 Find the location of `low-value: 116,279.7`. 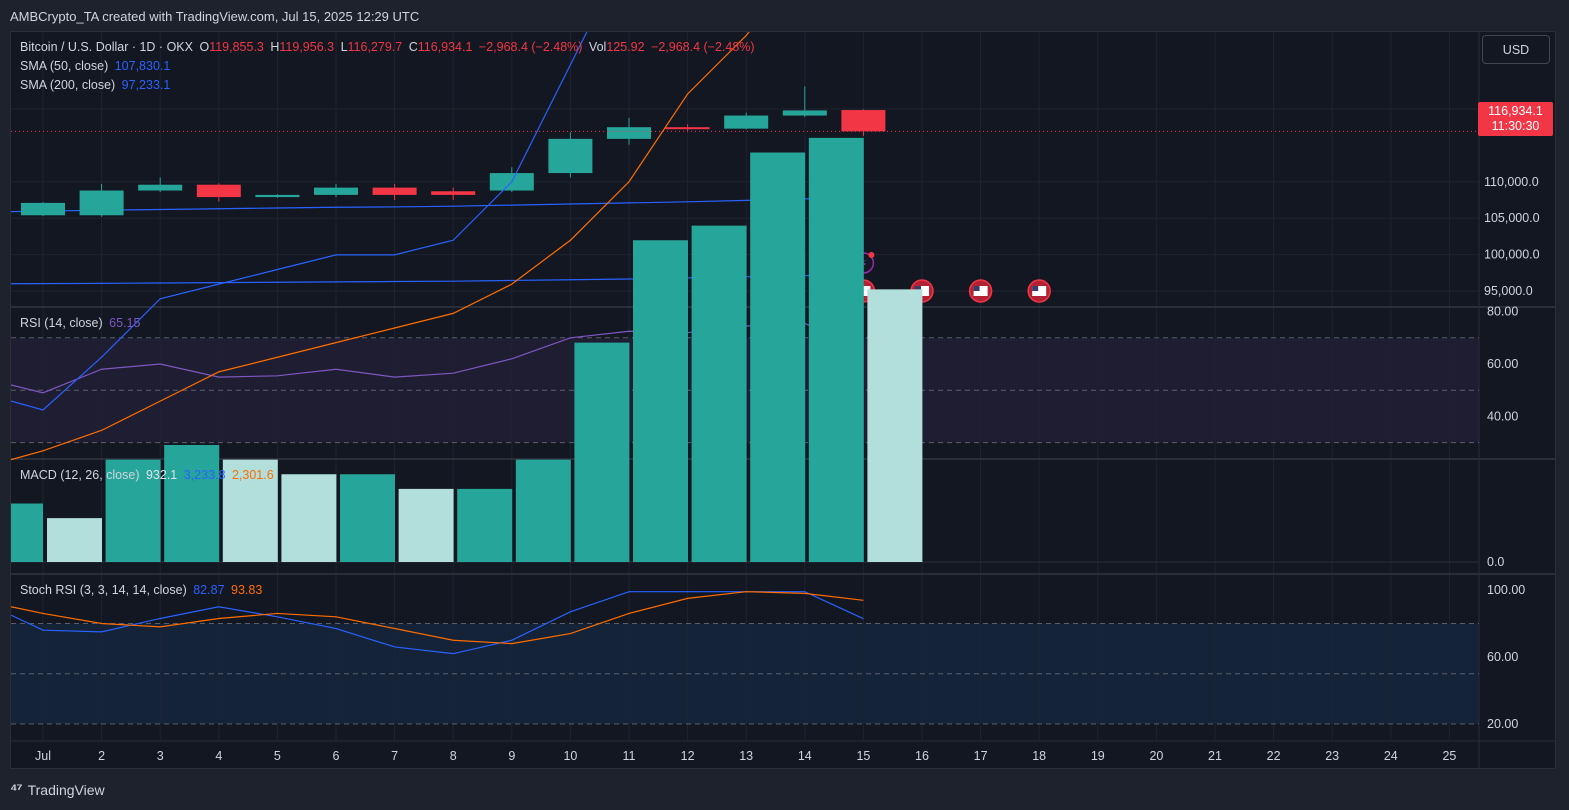

low-value: 116,279.7 is located at coordinates (375, 47).